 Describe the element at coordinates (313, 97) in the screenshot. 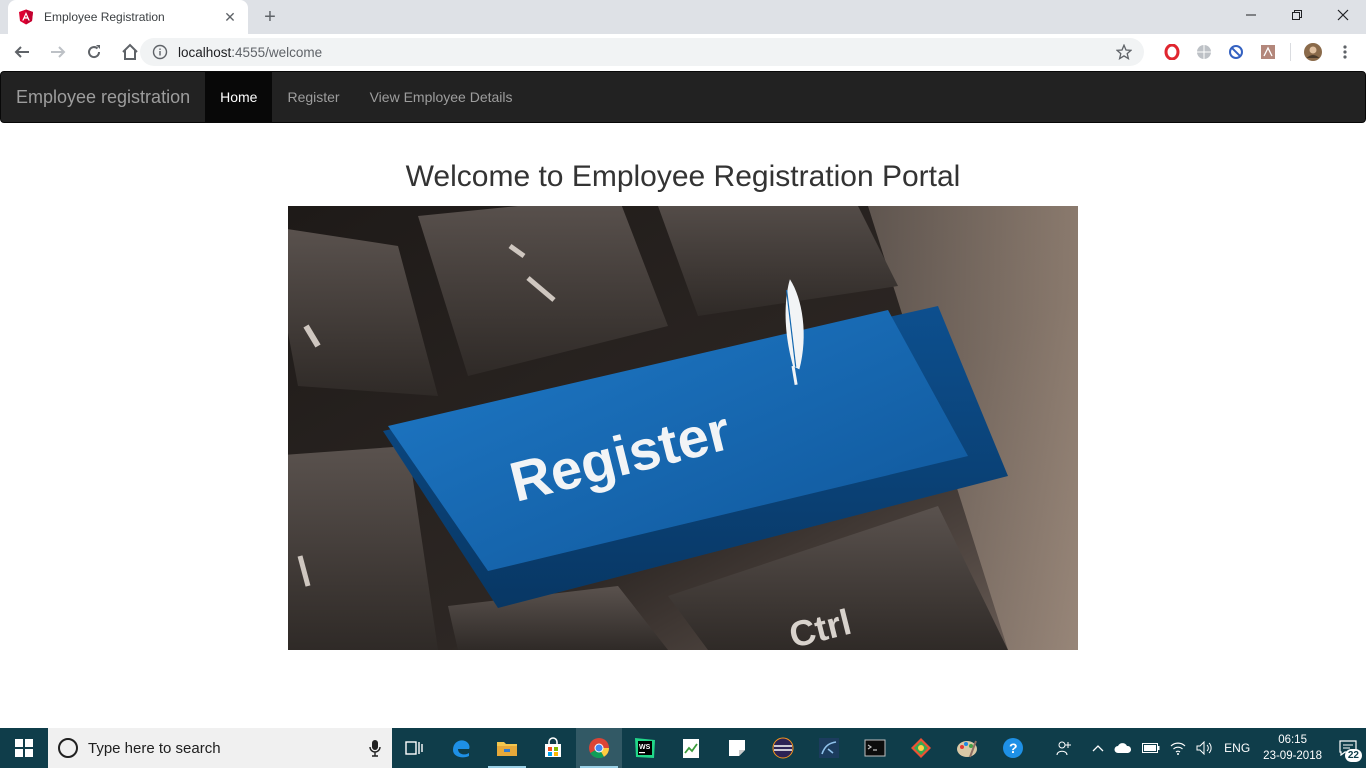

I see `nav-item-register: Register` at that location.